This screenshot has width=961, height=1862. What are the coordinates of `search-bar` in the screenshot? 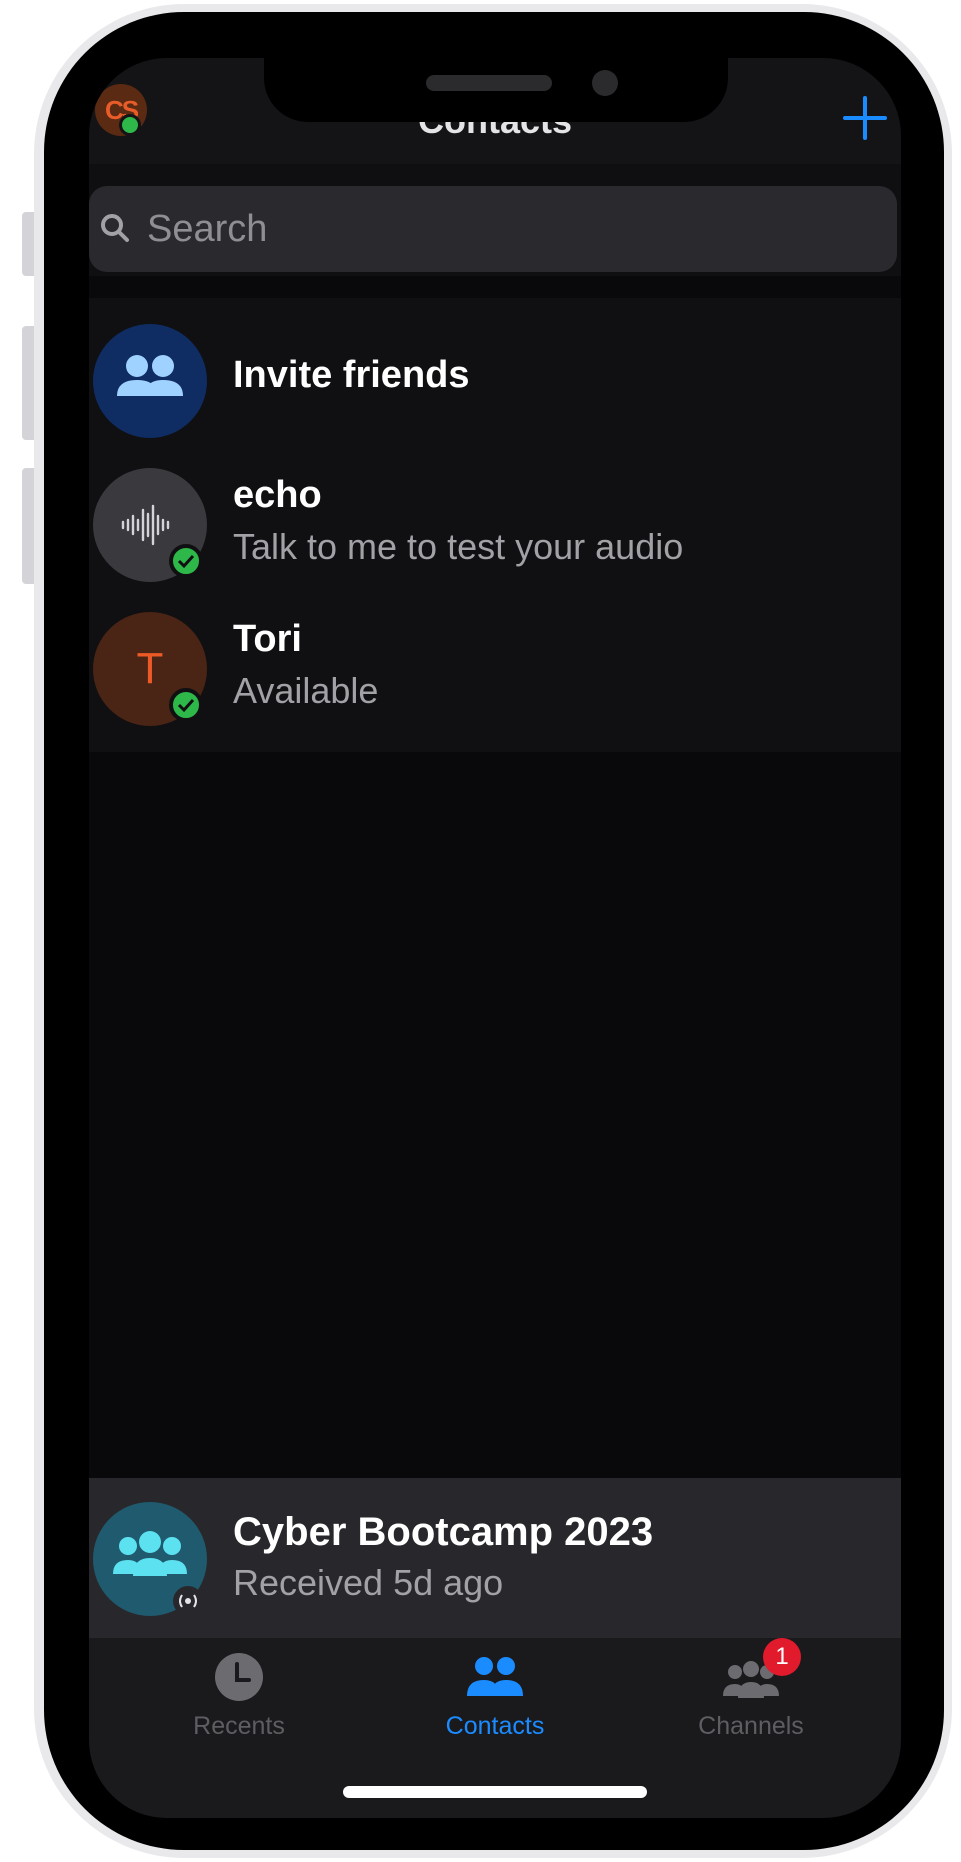 It's located at (493, 229).